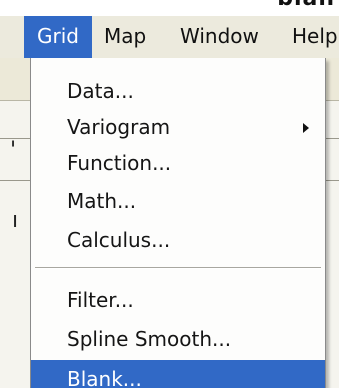  Describe the element at coordinates (13, 150) in the screenshot. I see `left-edge-mark: '` at that location.